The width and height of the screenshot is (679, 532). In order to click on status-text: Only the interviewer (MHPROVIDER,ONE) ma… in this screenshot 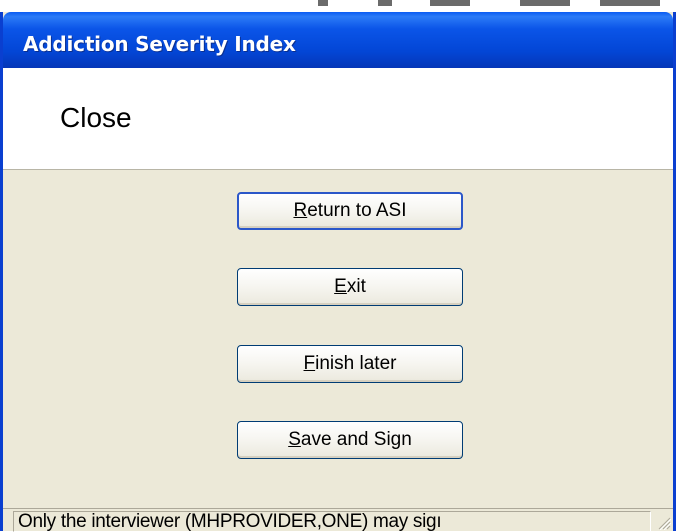, I will do `click(230, 521)`.